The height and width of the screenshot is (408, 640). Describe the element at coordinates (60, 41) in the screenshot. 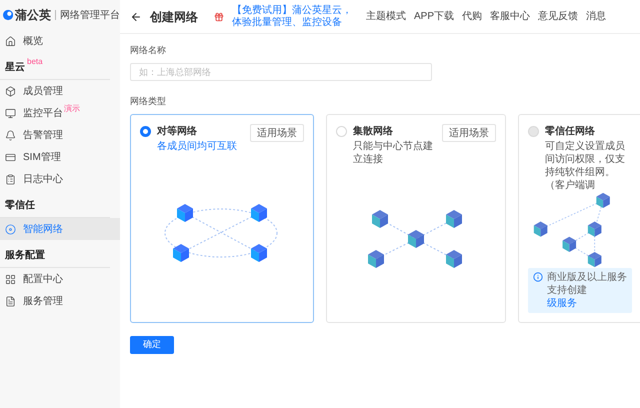

I see `nav-item: 概览` at that location.